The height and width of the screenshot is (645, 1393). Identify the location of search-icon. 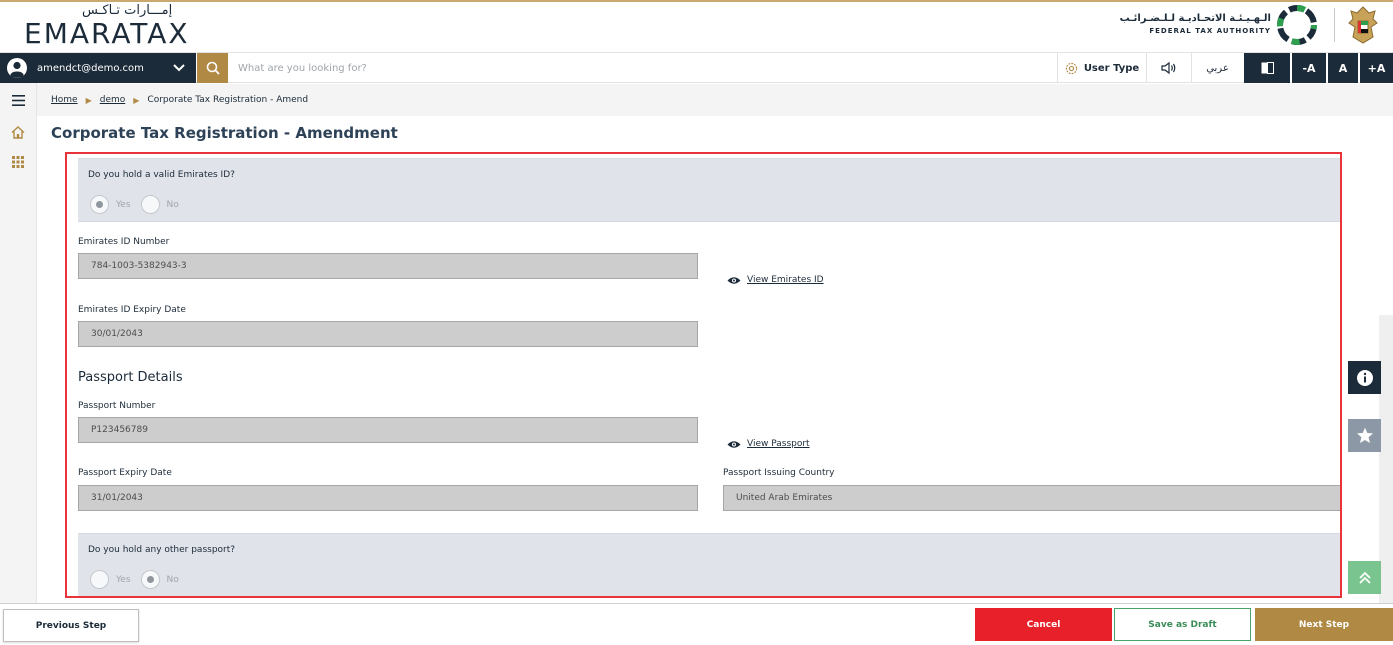
(213, 68).